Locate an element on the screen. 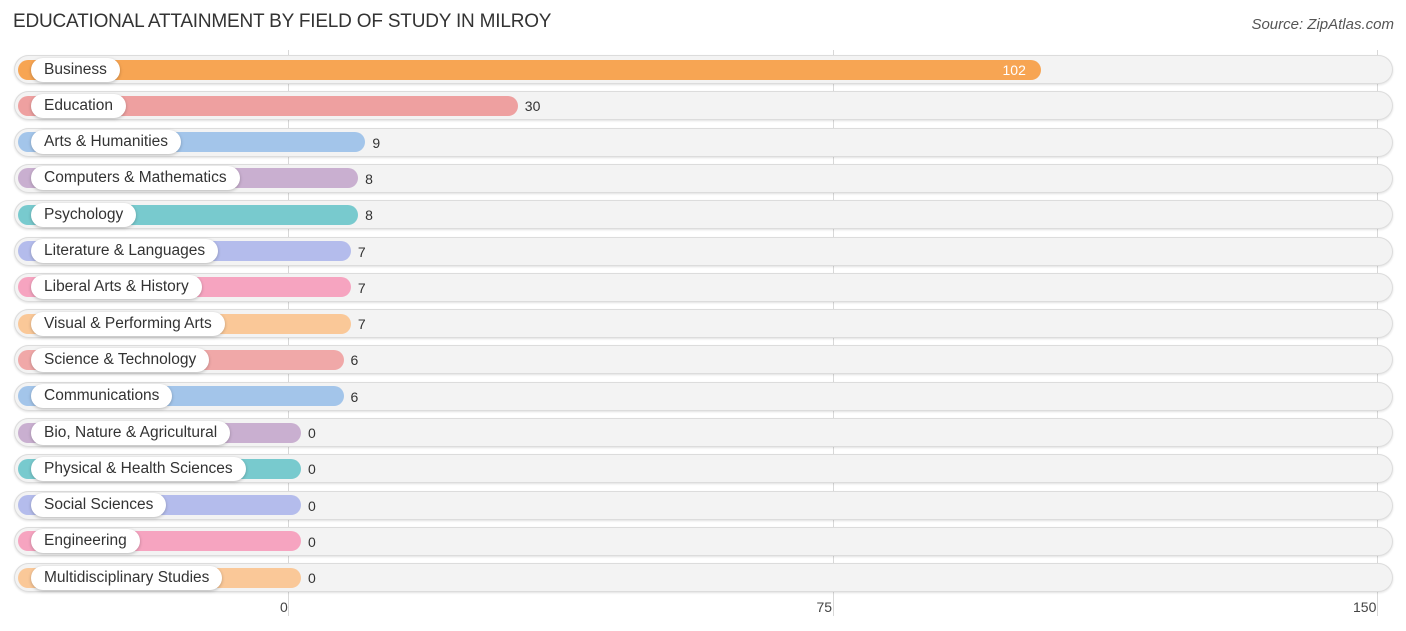 The height and width of the screenshot is (631, 1406). category-label: Visual & Performing Arts is located at coordinates (128, 323).